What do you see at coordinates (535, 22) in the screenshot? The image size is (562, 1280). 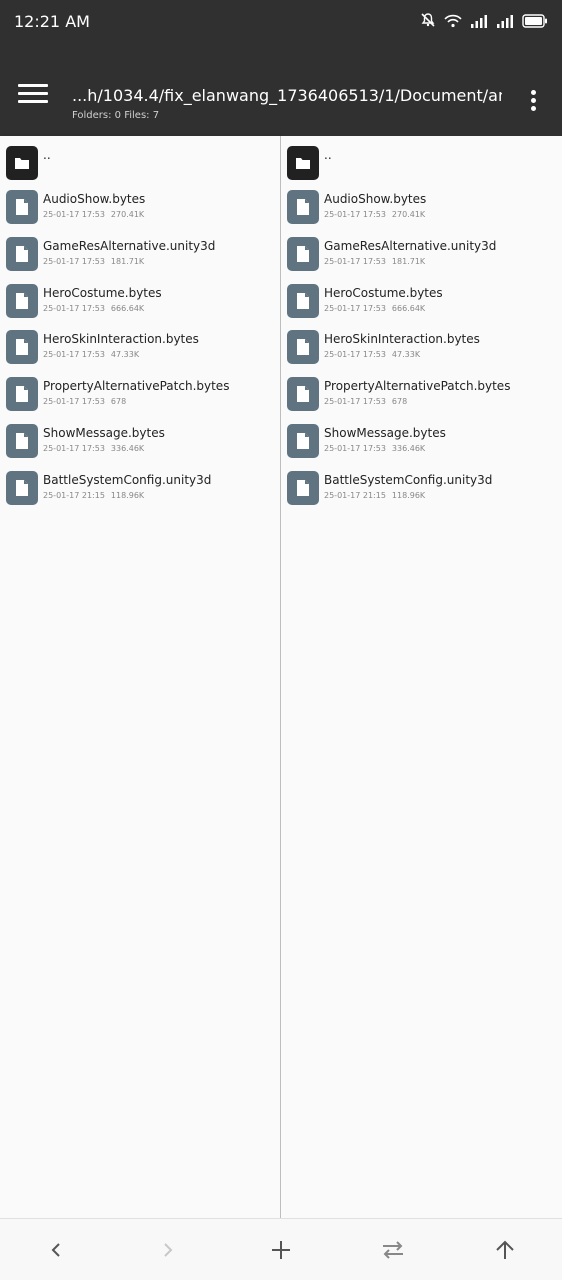 I see `battery-icon` at bounding box center [535, 22].